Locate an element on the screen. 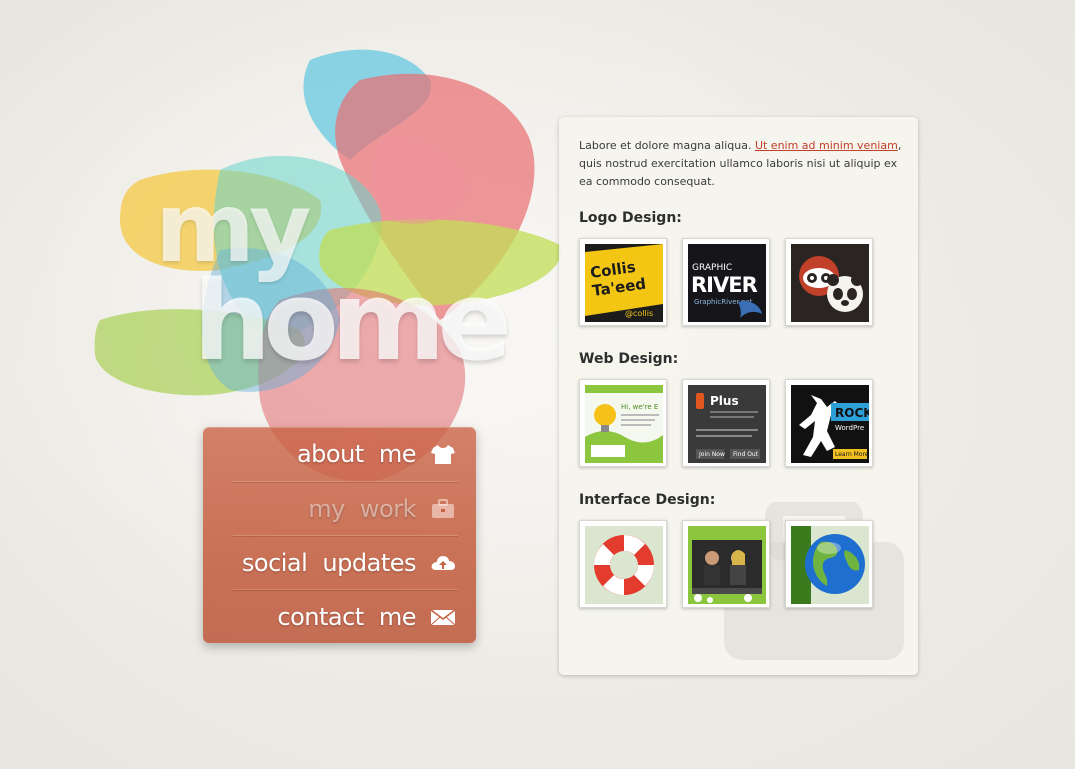  portfolio-thumbnail: GRAPHIC RIVER GraphicRiver.net is located at coordinates (726, 282).